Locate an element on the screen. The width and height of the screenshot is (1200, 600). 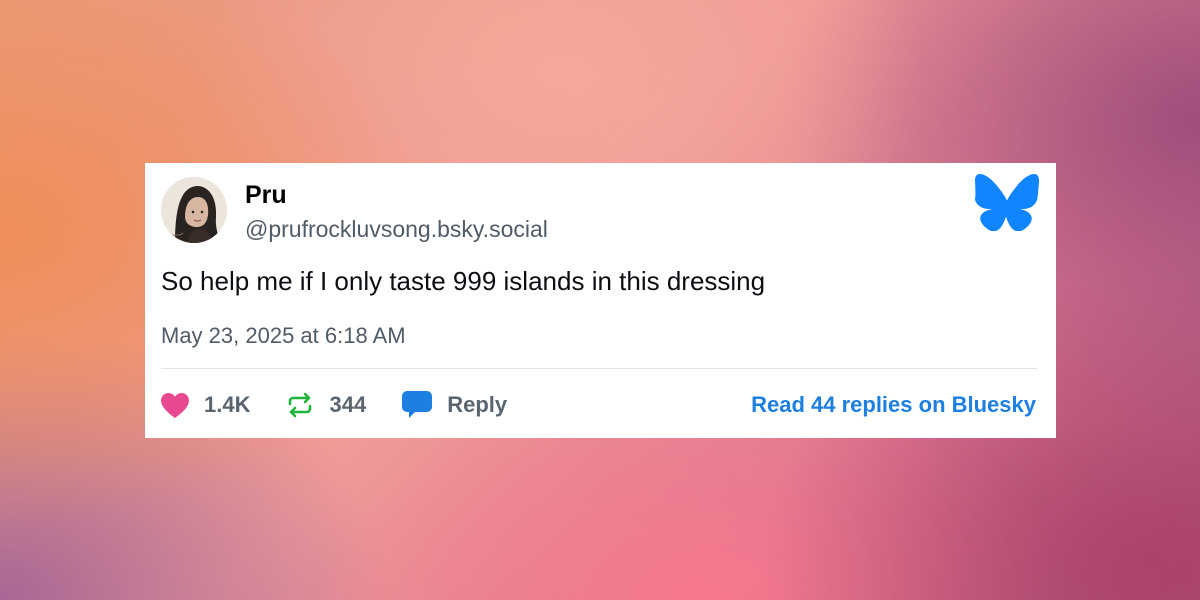
author-handle: @prufrockluvsong.bsky.social is located at coordinates (396, 229).